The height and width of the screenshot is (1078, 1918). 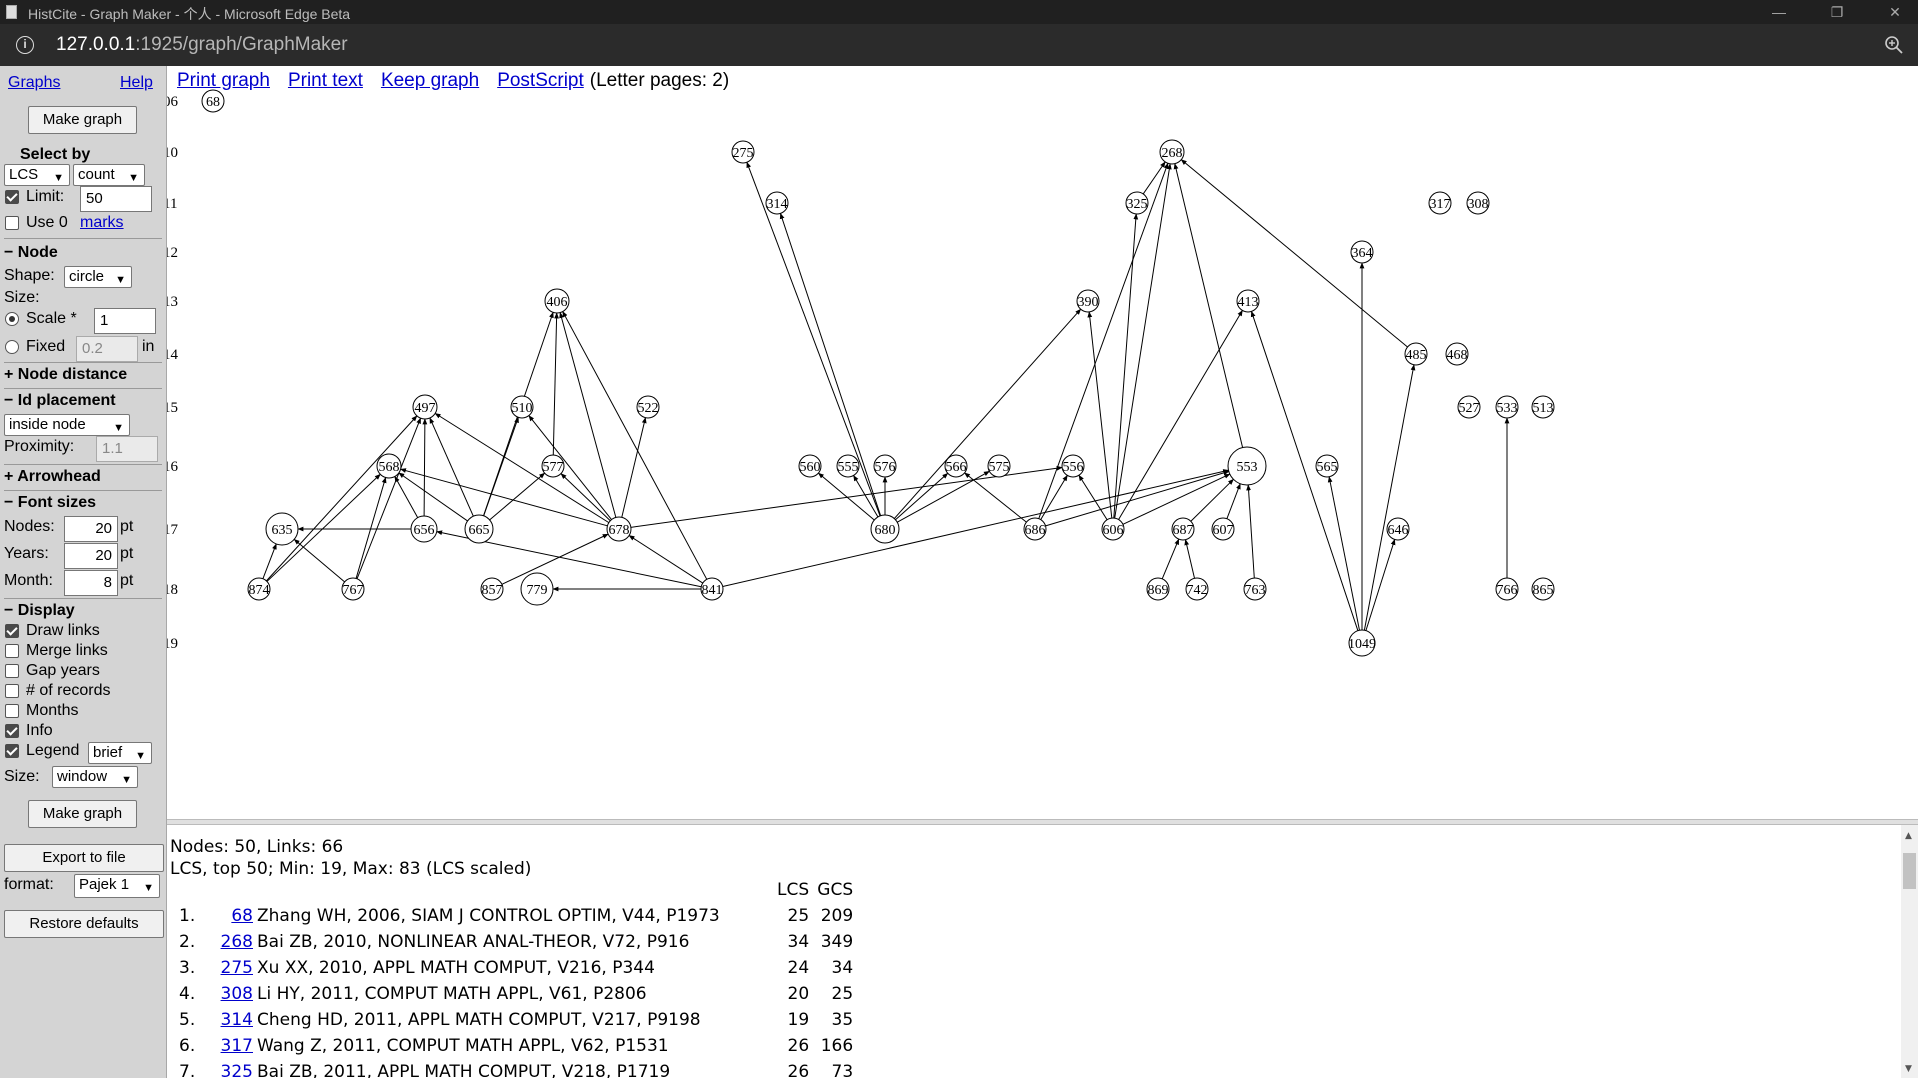 What do you see at coordinates (237, 1020) in the screenshot?
I see `node-id-link: 314` at bounding box center [237, 1020].